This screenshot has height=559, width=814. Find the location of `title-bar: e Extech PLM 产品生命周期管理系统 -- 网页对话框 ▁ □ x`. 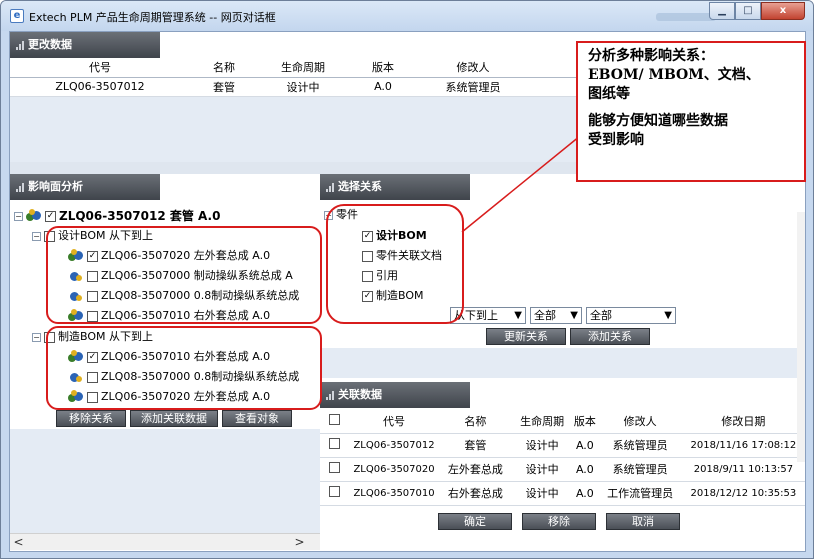

title-bar: e Extech PLM 产品生命周期管理系统 -- 网页对话框 ▁ □ x is located at coordinates (407, 16).